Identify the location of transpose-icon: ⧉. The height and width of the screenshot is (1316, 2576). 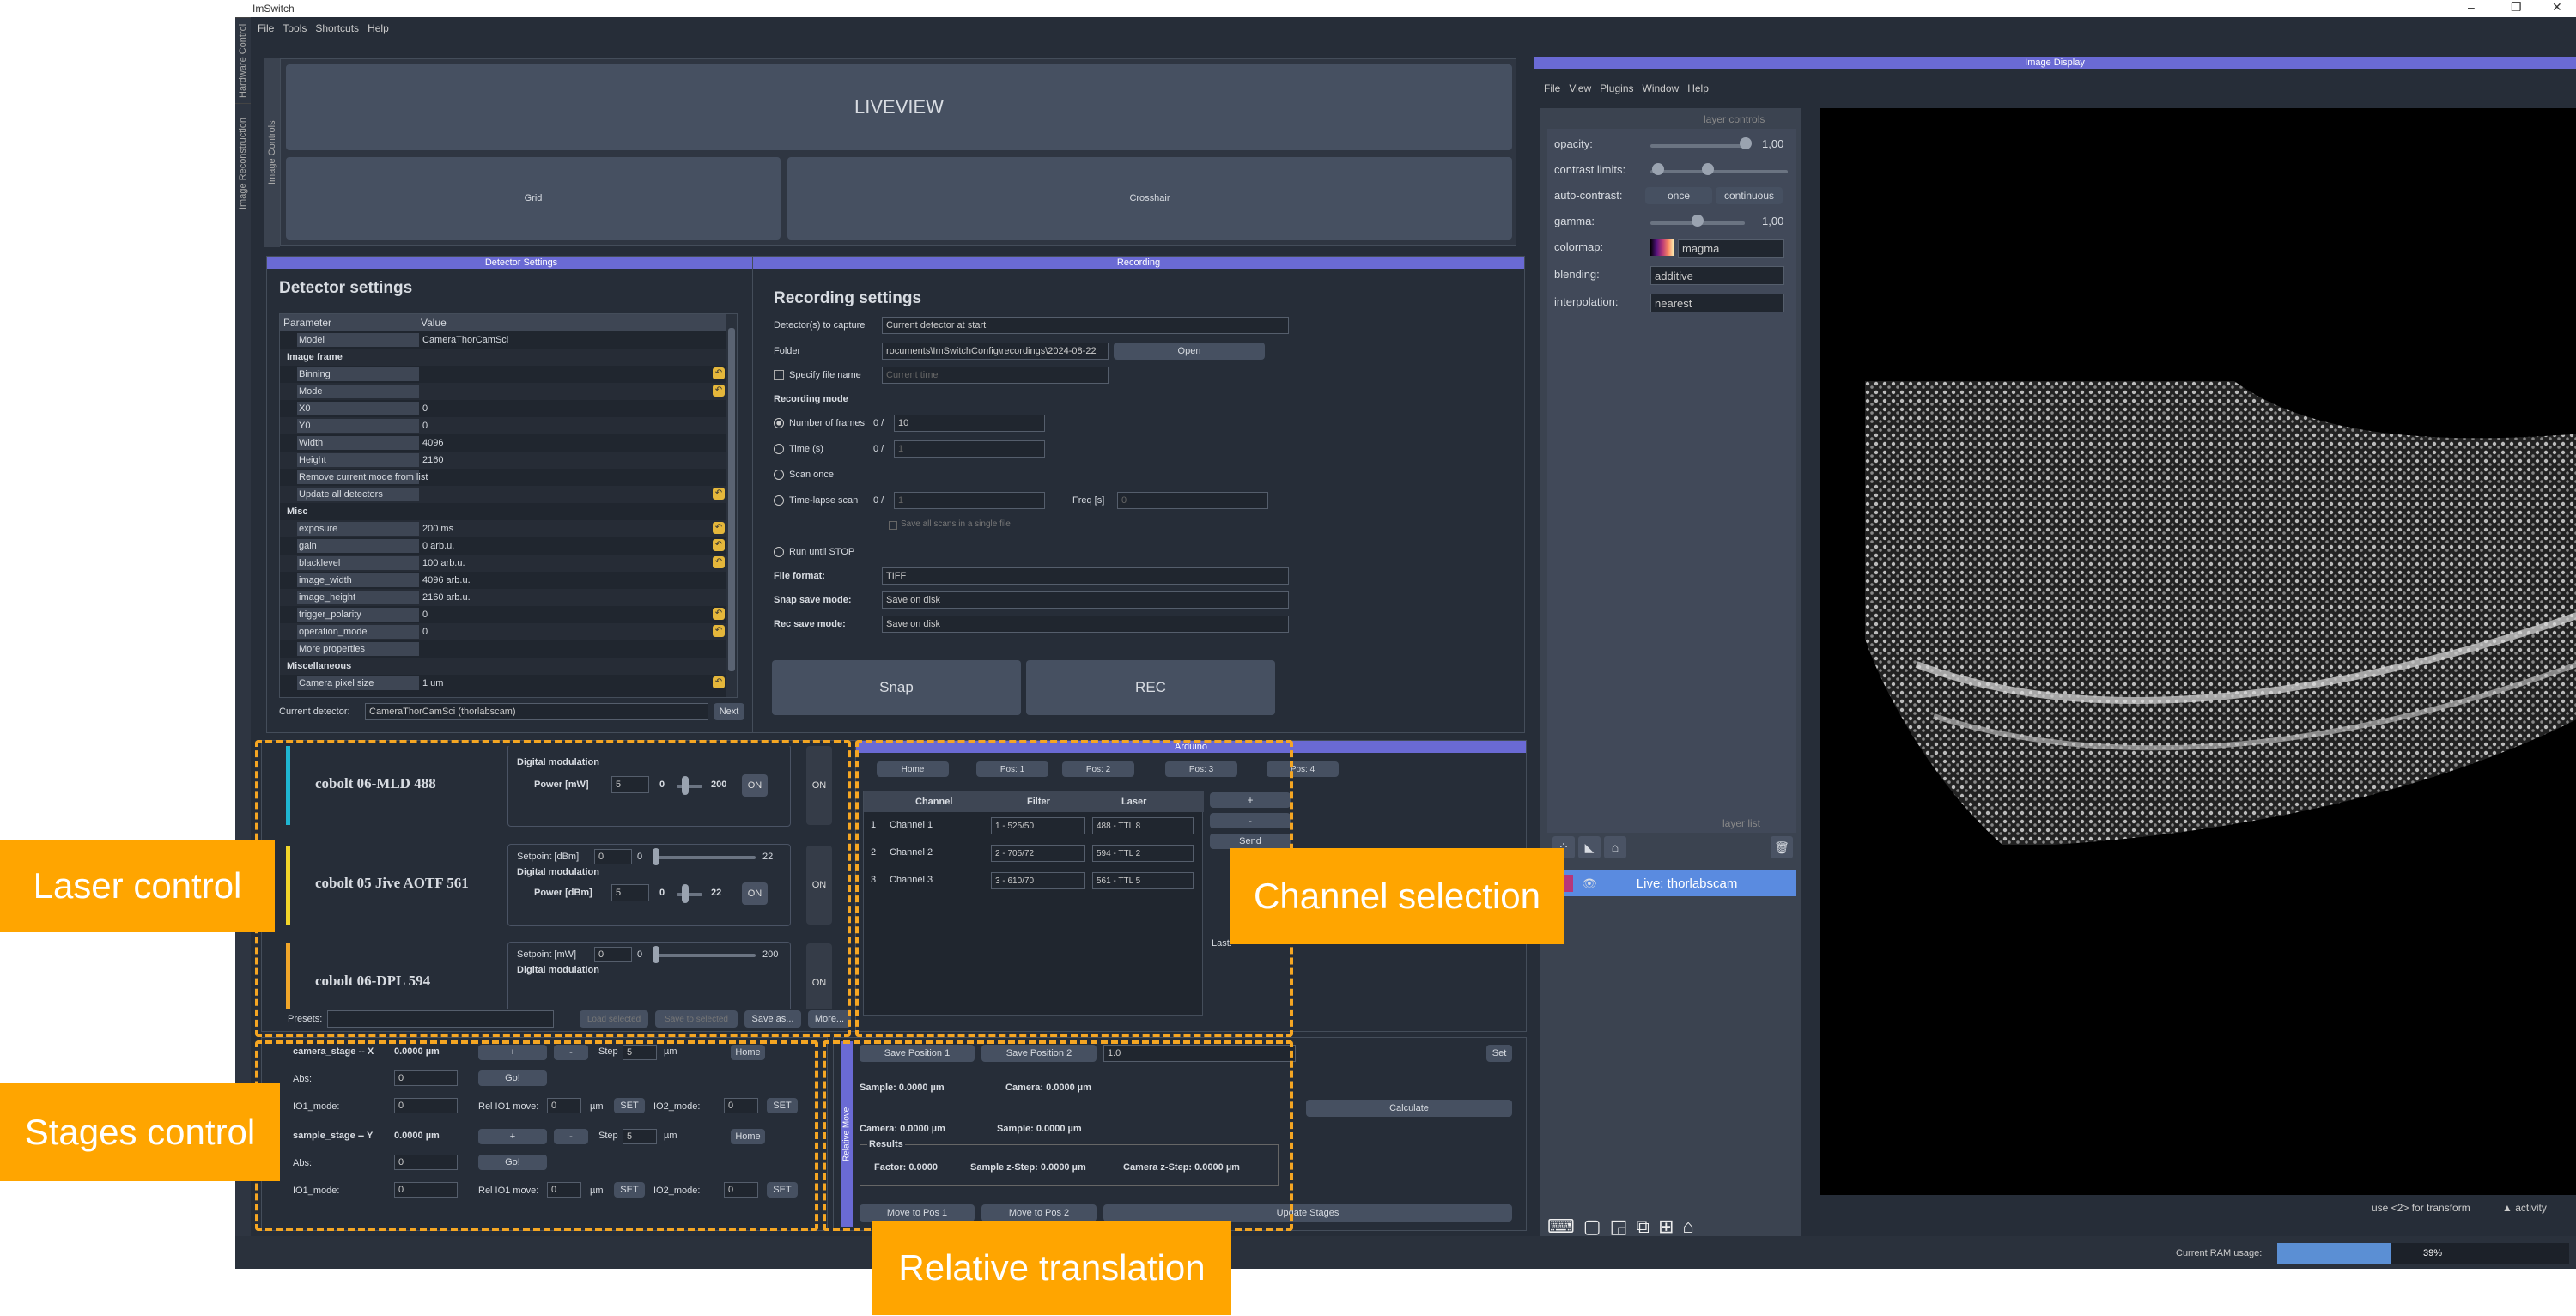
(1642, 1227).